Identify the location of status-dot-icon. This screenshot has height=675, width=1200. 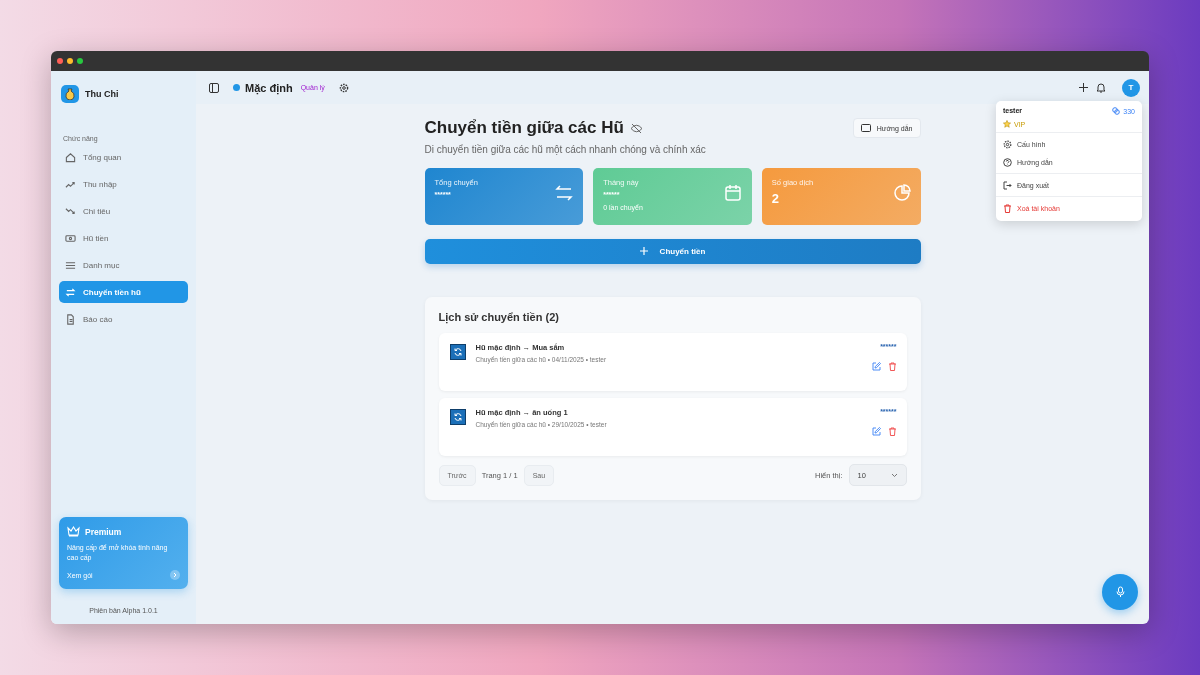
(236, 87).